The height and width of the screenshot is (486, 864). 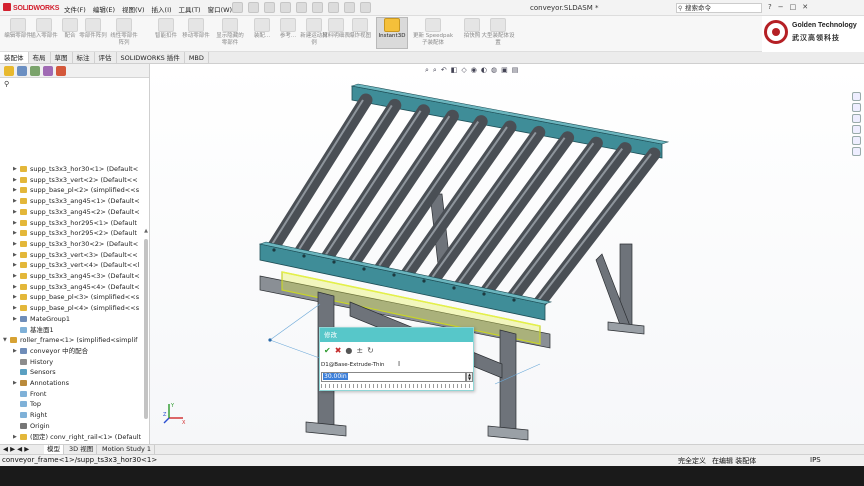 I want to click on view-settings-icon: ▤, so click(x=515, y=70).